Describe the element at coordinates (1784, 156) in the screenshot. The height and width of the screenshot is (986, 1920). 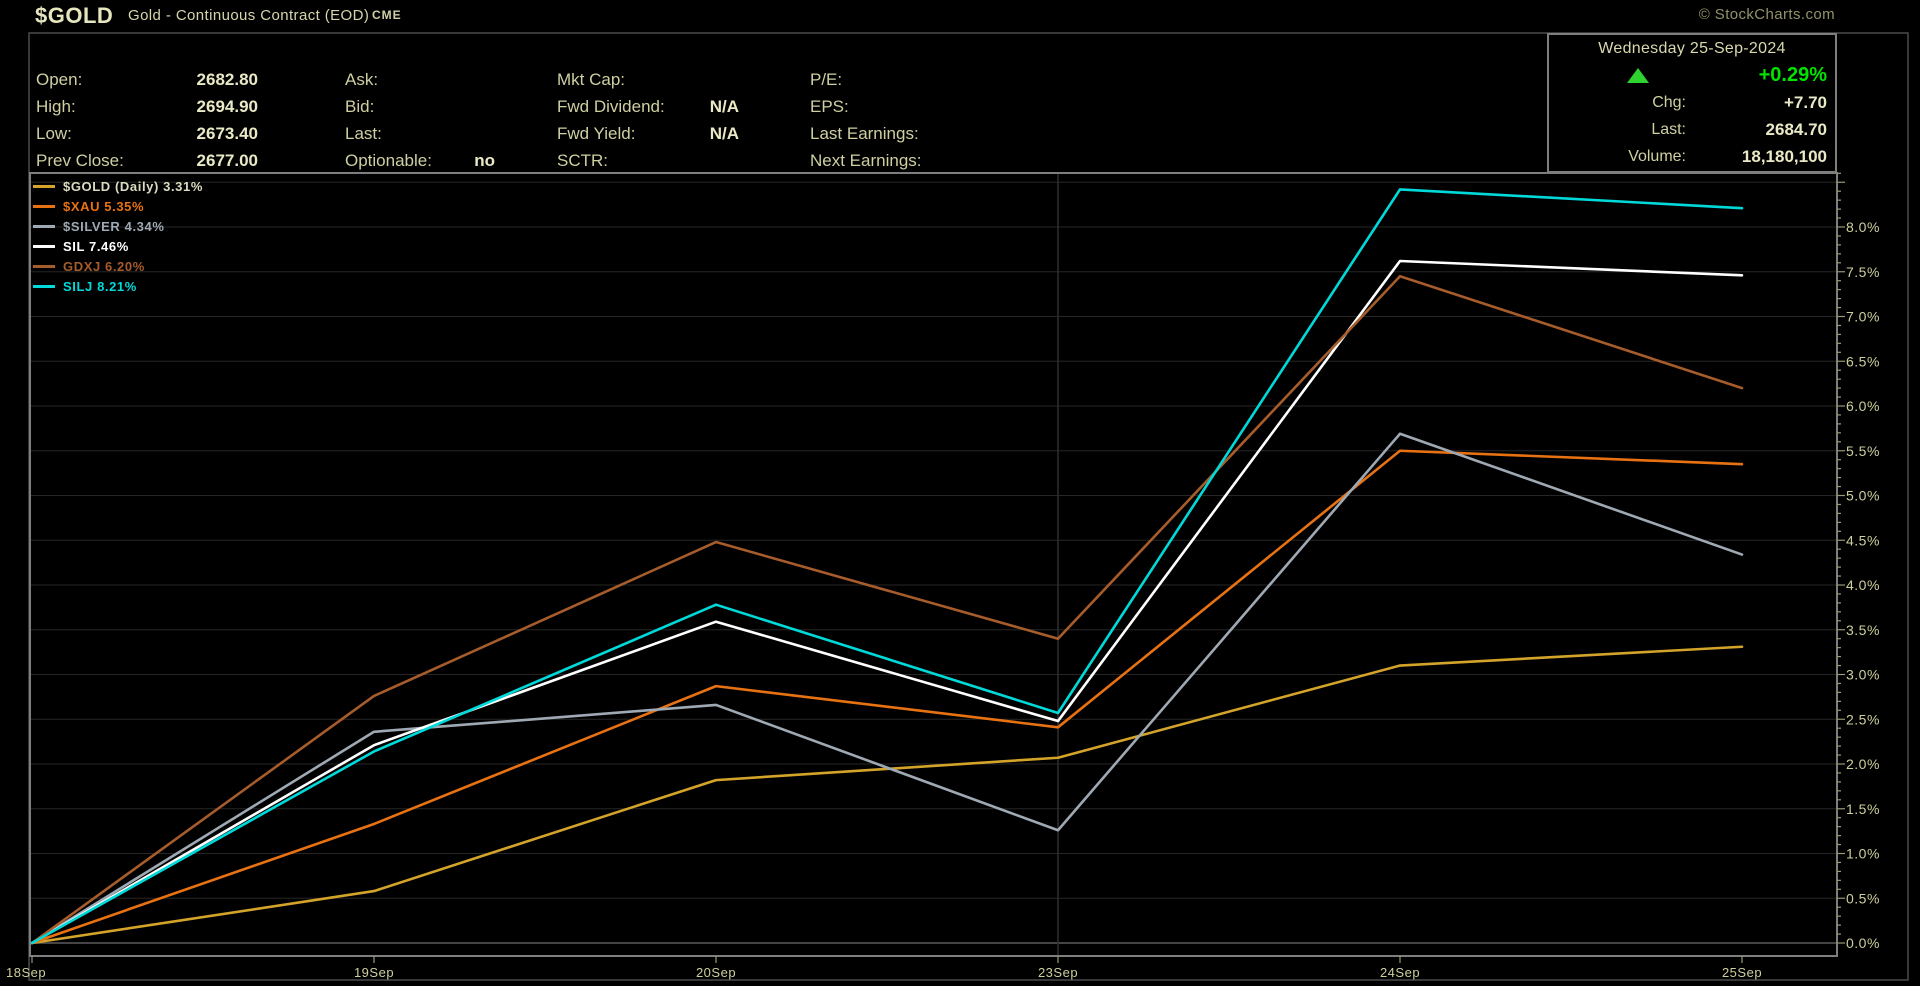
I see `volume-value: 18,180,100` at that location.